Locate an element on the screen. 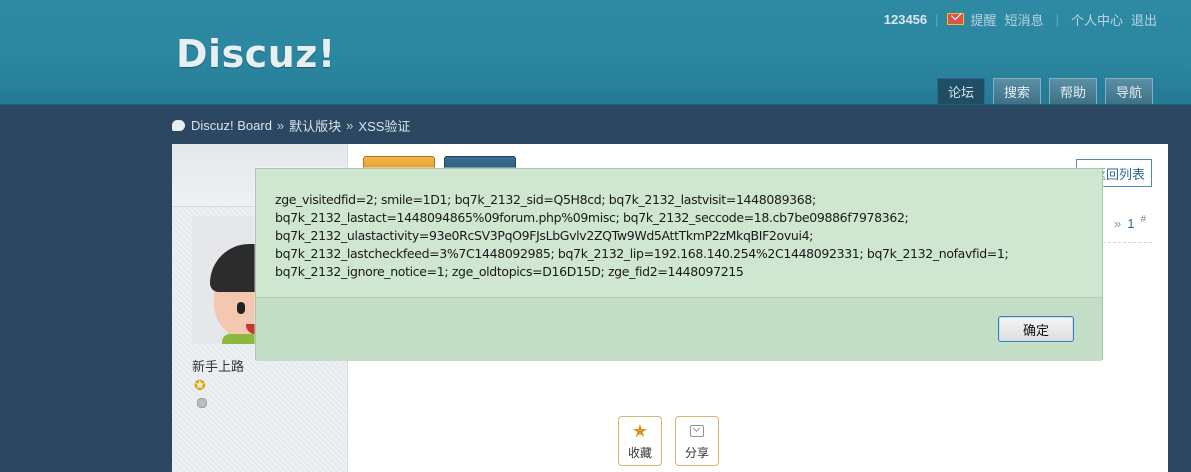 Image resolution: width=1191 pixels, height=472 pixels. tab-help: 帮助 is located at coordinates (1072, 91).